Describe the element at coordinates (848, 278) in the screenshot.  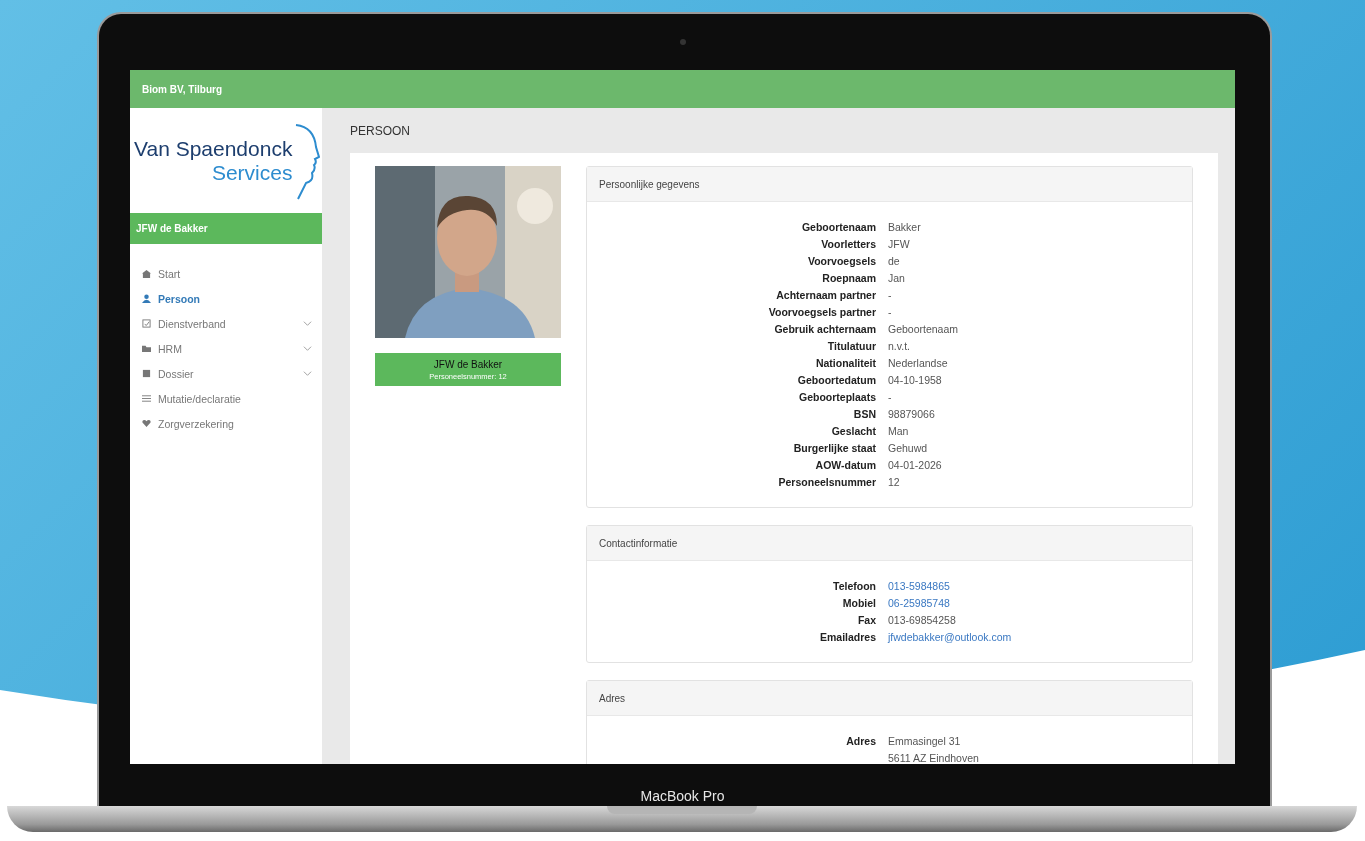
I see `field-label: Roepnaam` at that location.